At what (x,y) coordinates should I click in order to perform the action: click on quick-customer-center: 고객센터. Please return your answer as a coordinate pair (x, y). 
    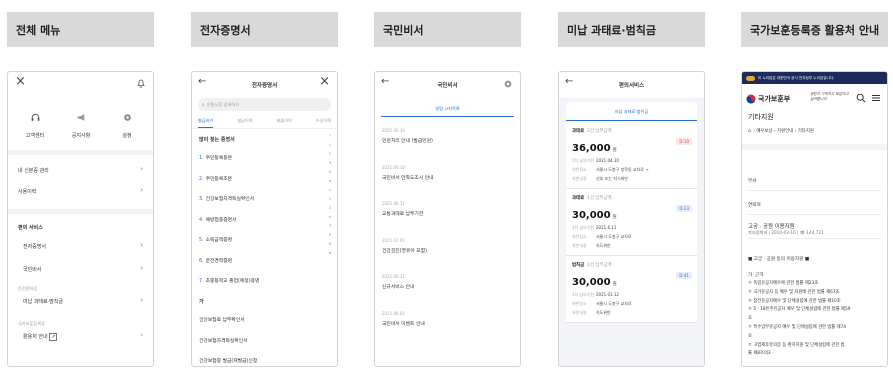
    Looking at the image, I should click on (35, 123).